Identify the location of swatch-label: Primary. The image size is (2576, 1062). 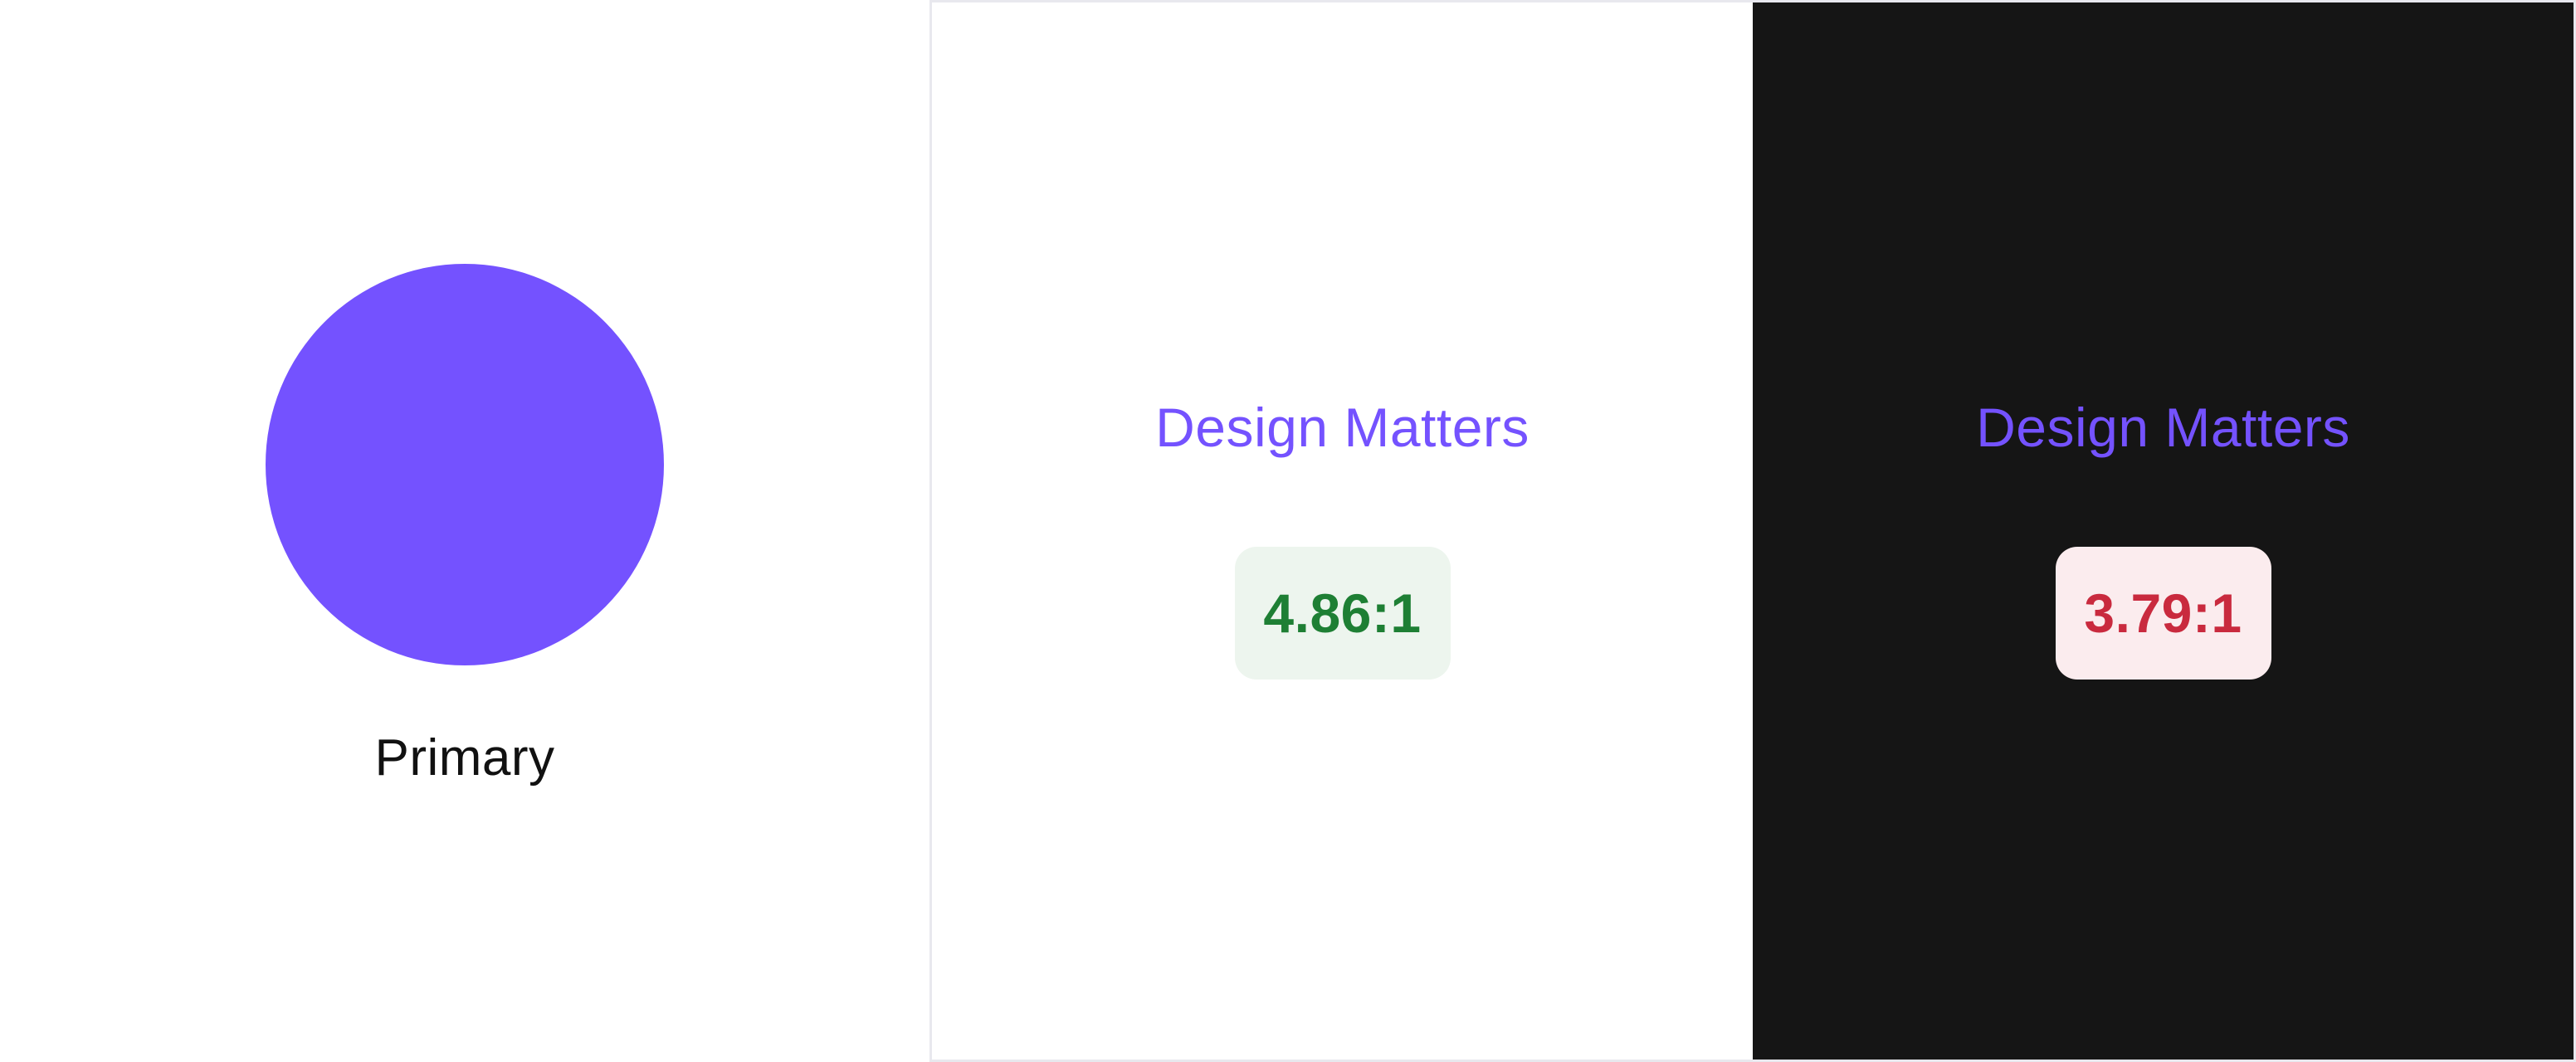
(464, 758).